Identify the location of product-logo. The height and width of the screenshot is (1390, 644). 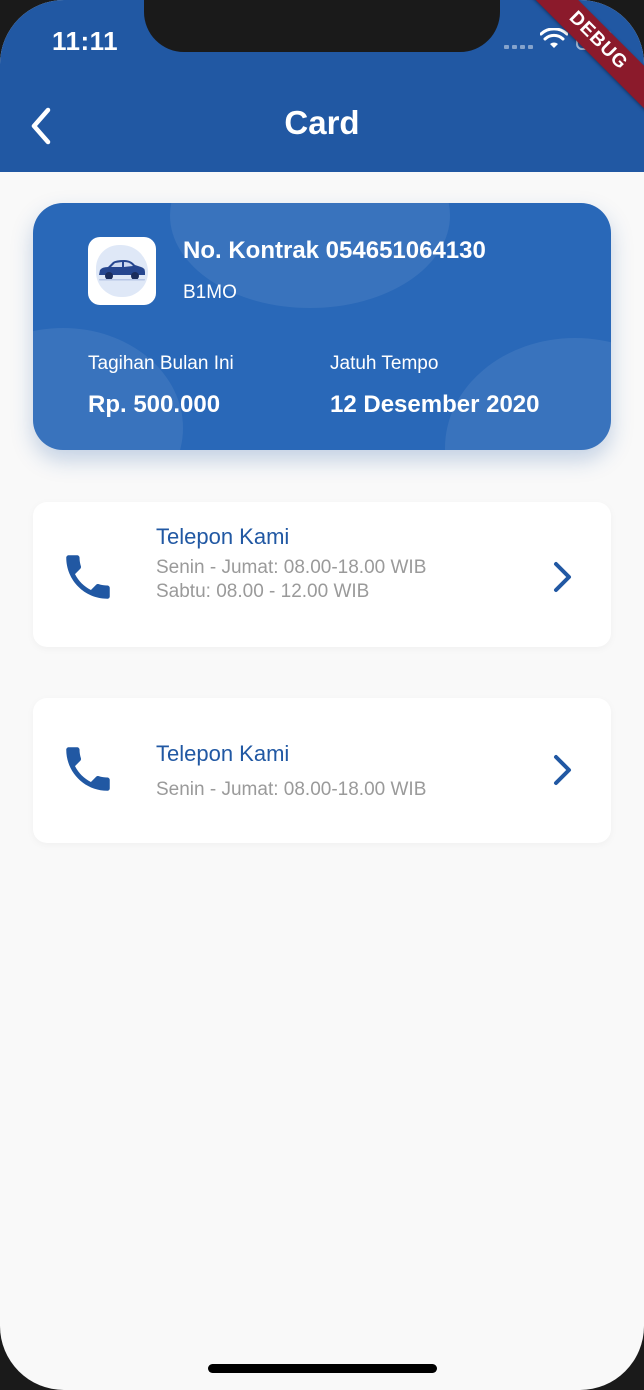
(122, 271).